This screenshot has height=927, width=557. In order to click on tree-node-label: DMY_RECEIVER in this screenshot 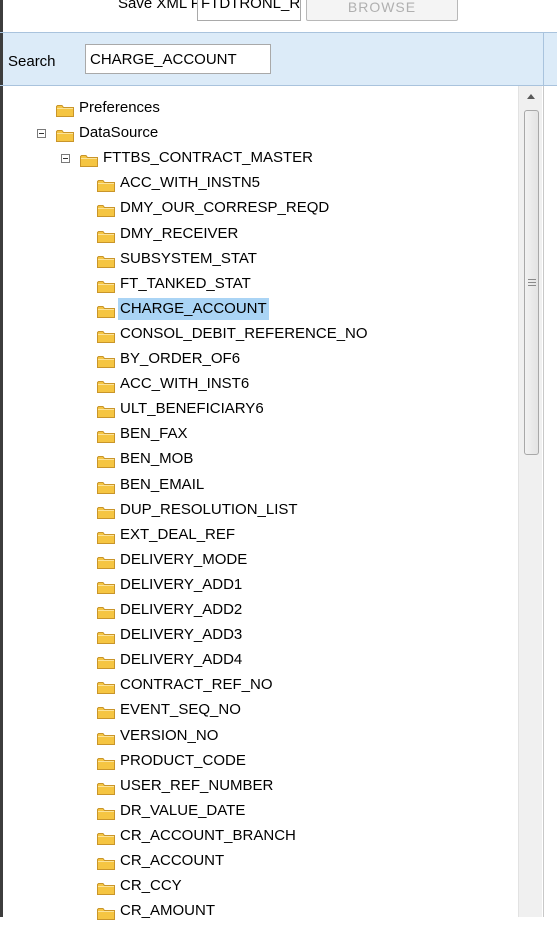, I will do `click(179, 233)`.